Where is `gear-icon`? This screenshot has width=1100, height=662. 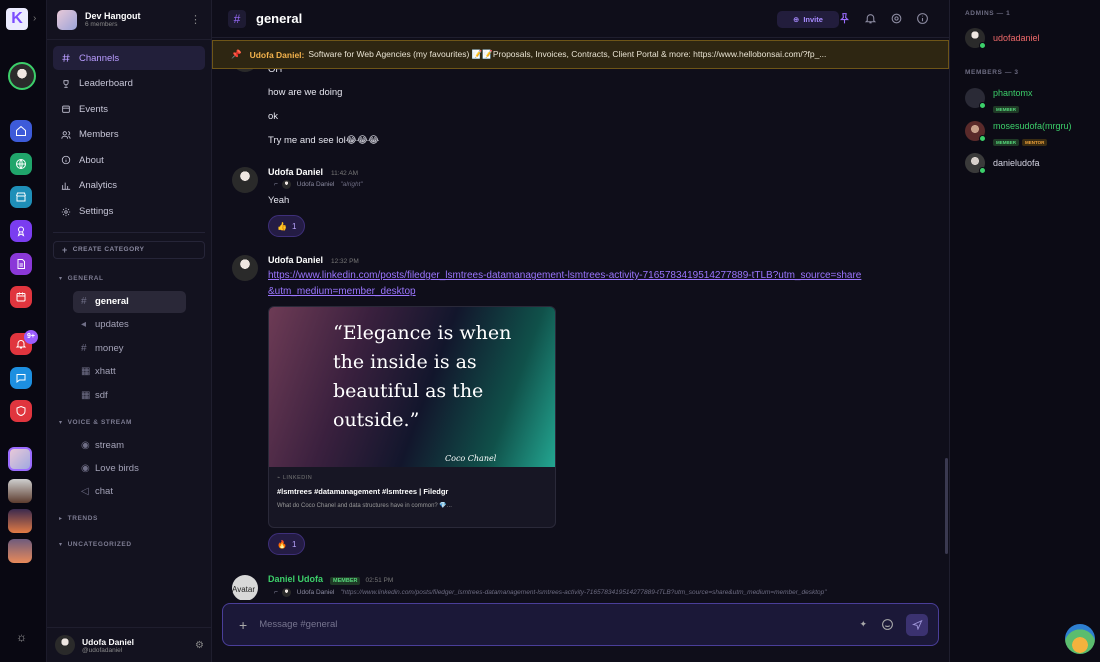 gear-icon is located at coordinates (896, 18).